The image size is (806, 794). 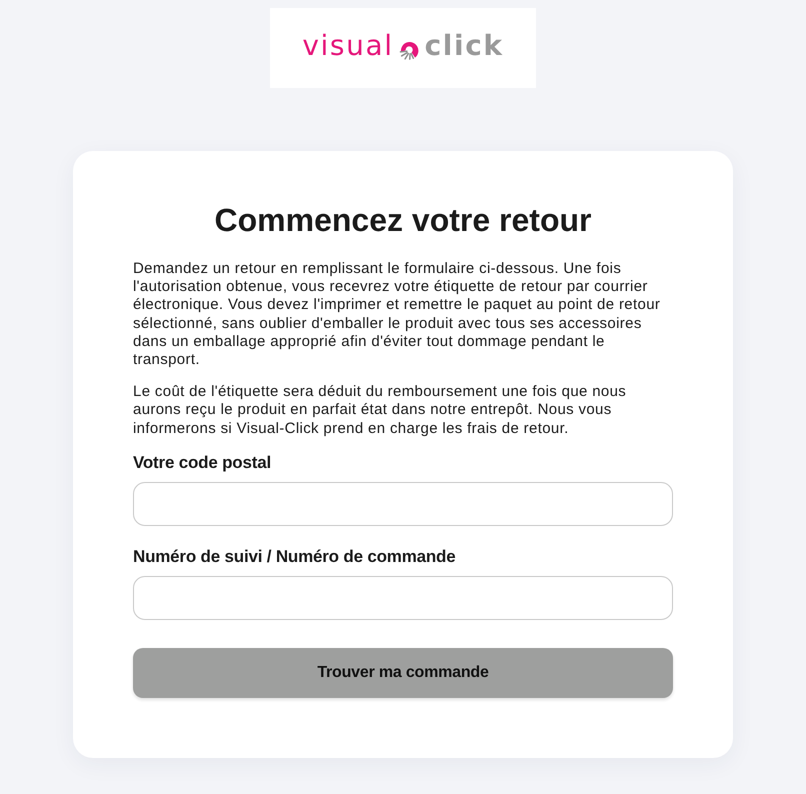 What do you see at coordinates (294, 557) in the screenshot?
I see `field-label: Numéro de suivi / Numéro de commande` at bounding box center [294, 557].